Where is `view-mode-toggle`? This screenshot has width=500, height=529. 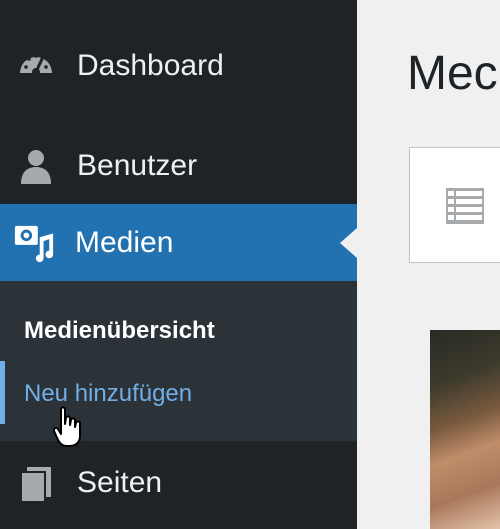
view-mode-toggle is located at coordinates (454, 205).